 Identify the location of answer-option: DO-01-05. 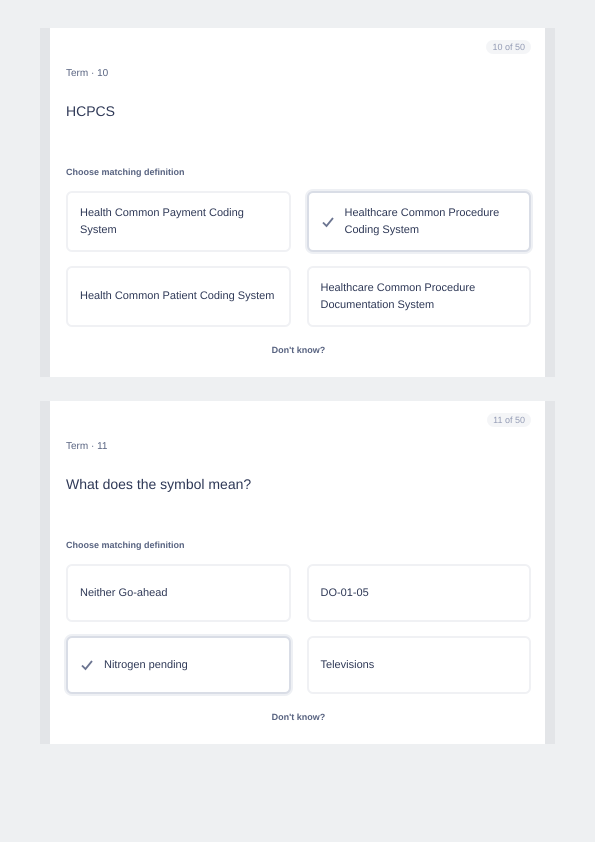
(418, 593).